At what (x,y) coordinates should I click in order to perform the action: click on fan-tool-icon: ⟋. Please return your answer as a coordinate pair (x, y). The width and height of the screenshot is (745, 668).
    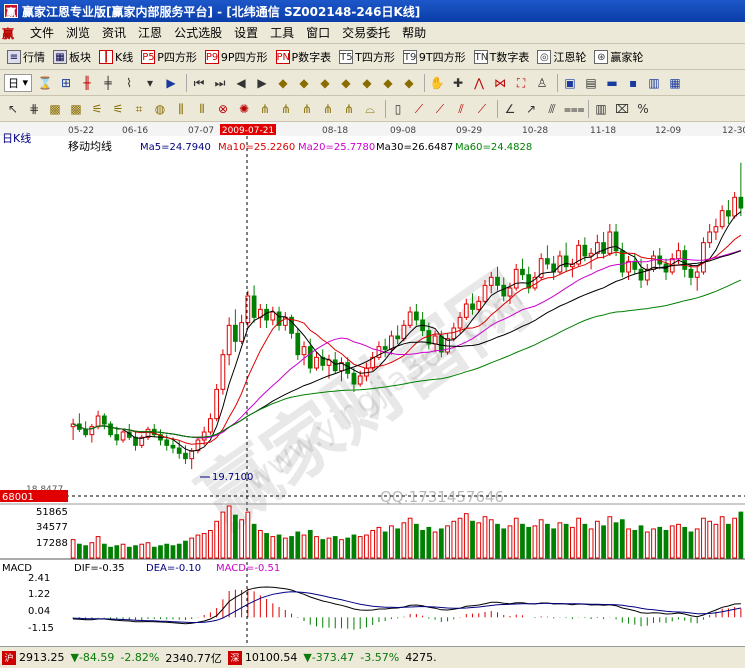
    Looking at the image, I should click on (482, 109).